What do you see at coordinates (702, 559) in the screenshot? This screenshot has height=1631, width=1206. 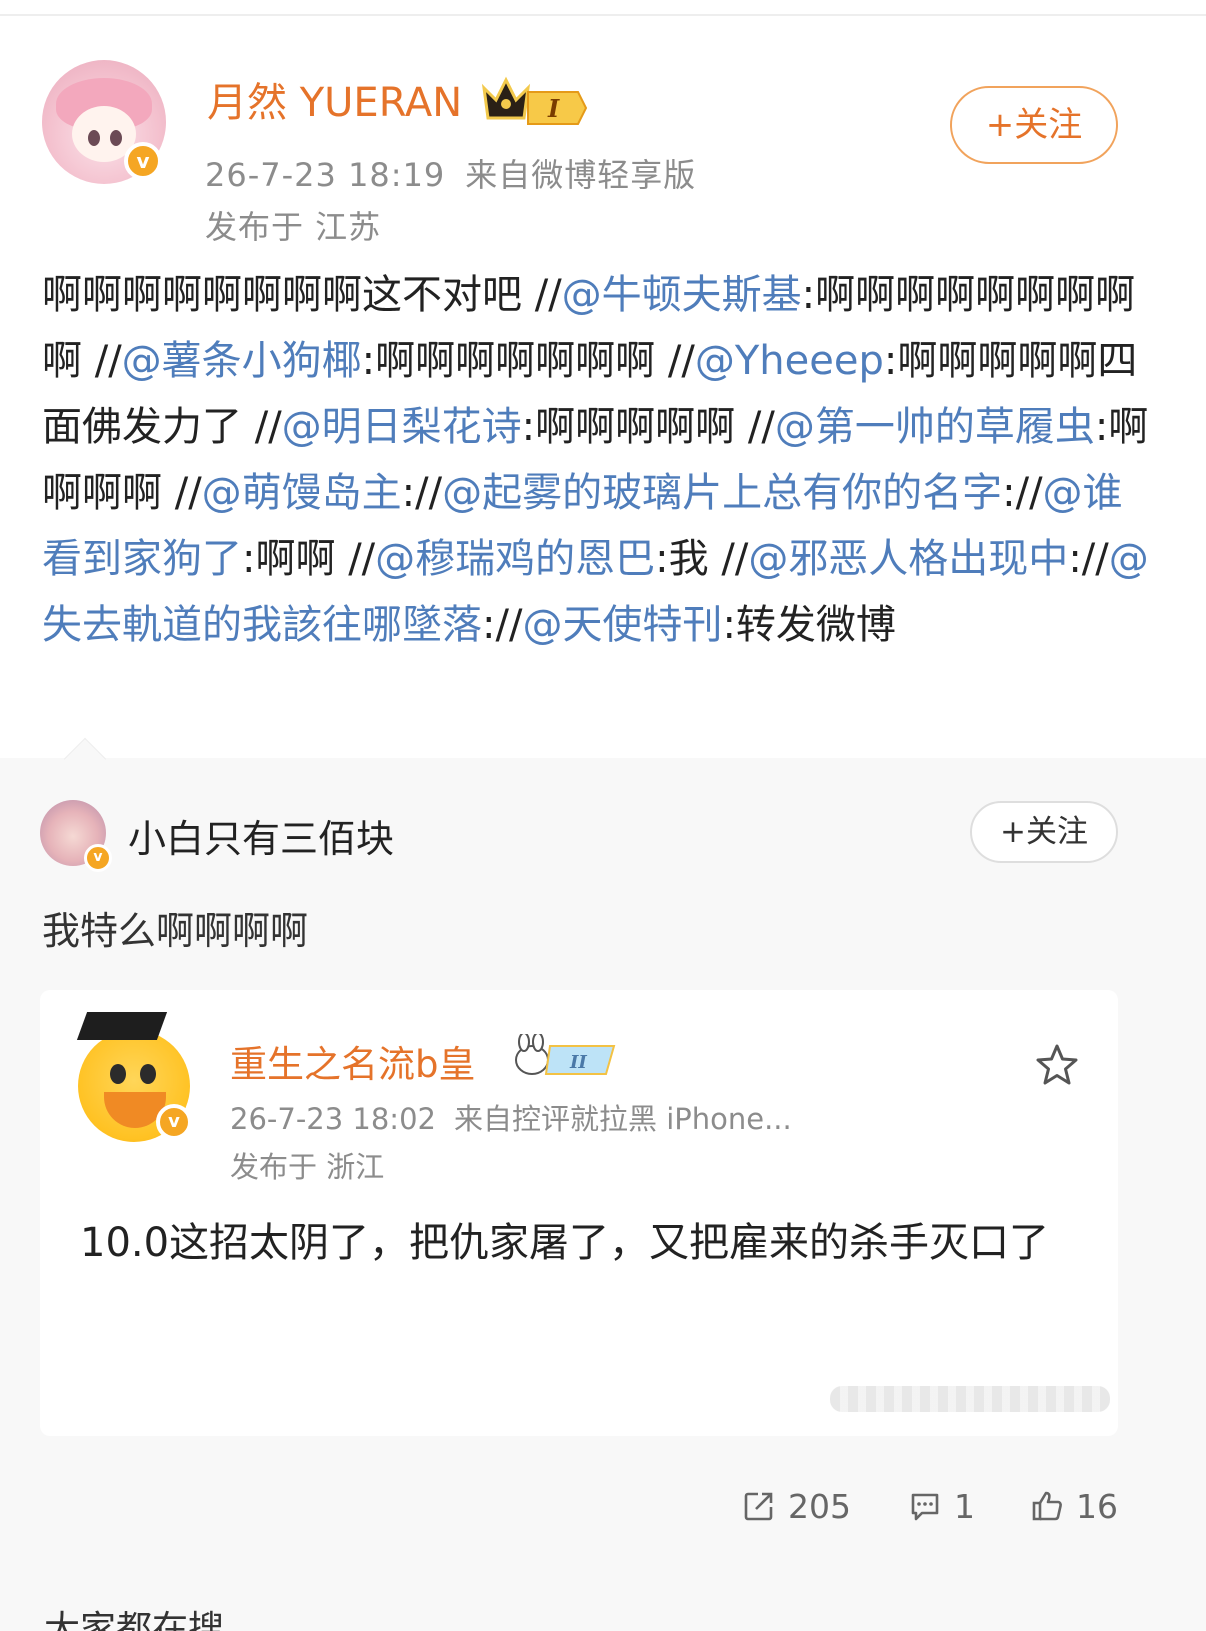 I see `post-text-segment: :我 //` at bounding box center [702, 559].